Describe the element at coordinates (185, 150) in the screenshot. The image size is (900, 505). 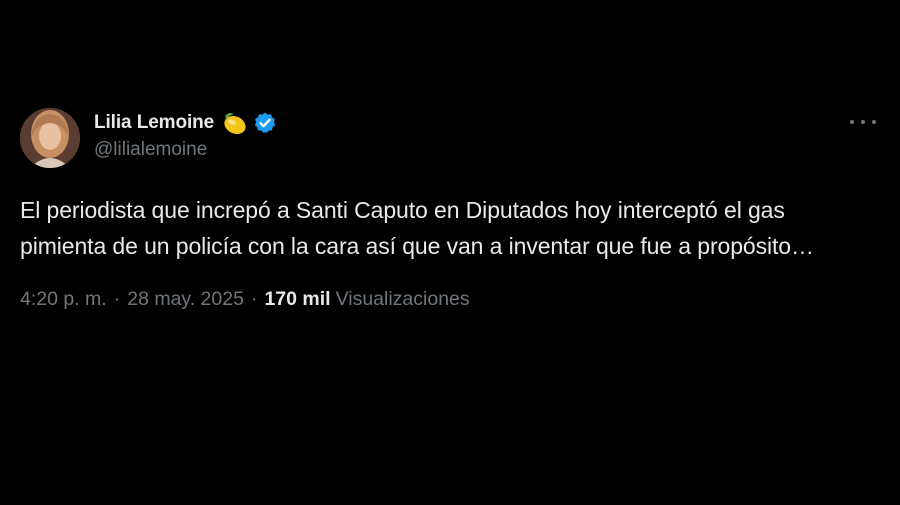
I see `user-handle: @lilialemoine` at that location.